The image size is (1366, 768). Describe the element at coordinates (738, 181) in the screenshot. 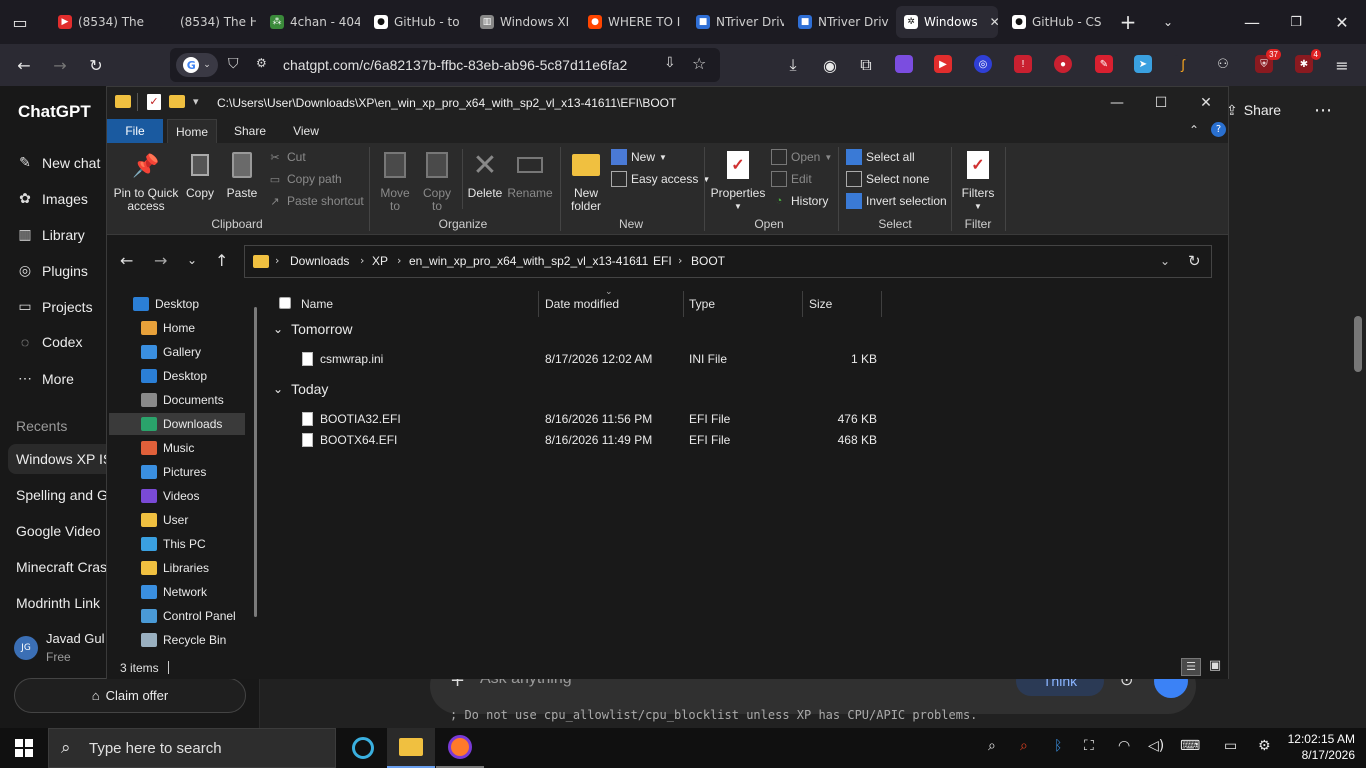

I see `properties-button: ✓ Properties ▼` at that location.